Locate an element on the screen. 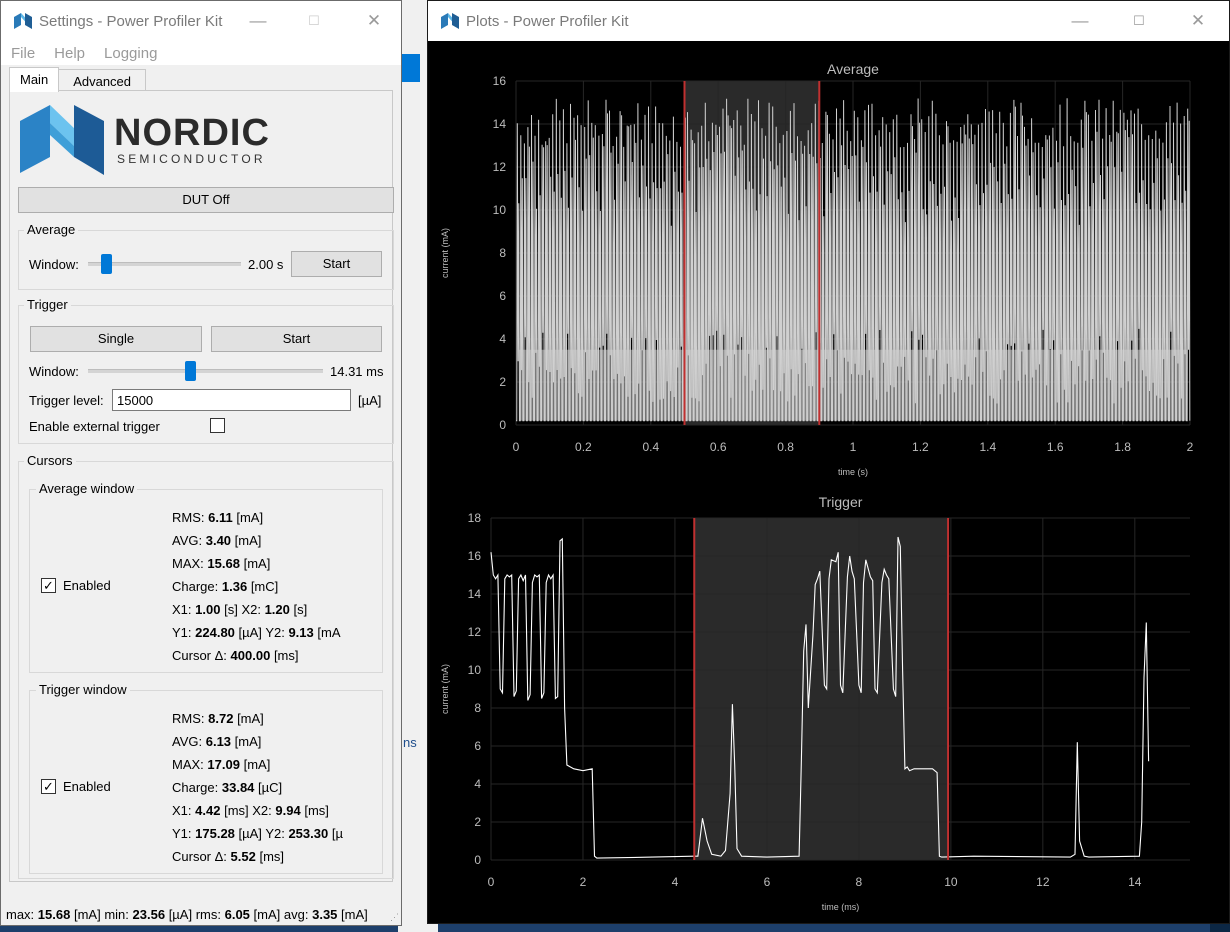 The height and width of the screenshot is (932, 1230). average-ytick-label: 0 is located at coordinates (502, 425).